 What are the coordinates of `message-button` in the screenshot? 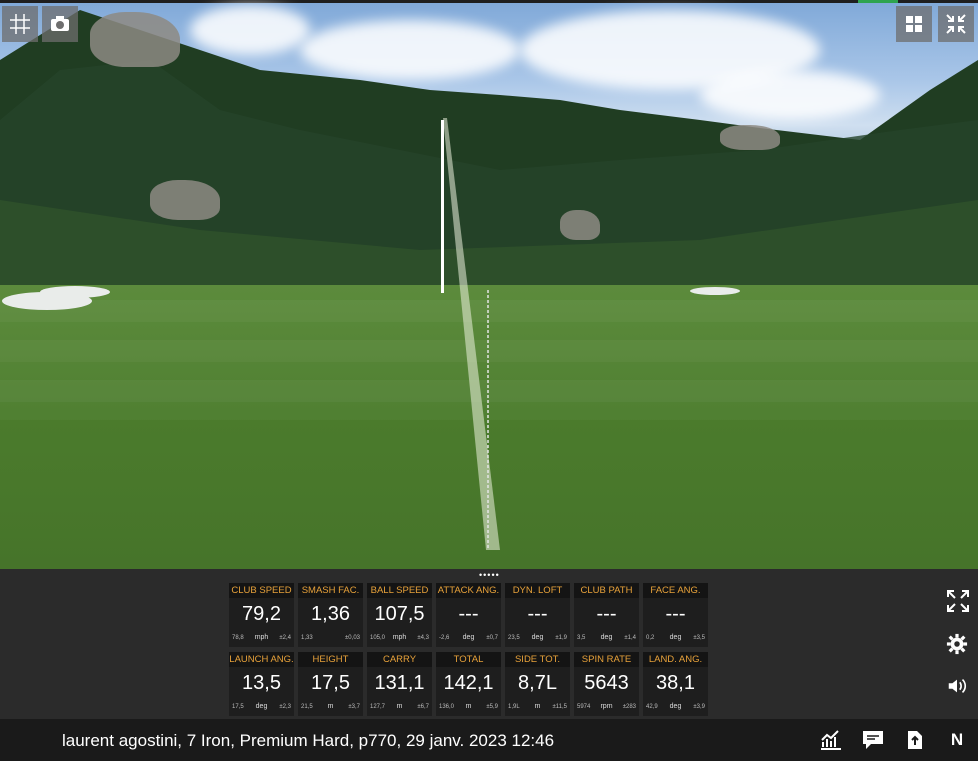 It's located at (873, 740).